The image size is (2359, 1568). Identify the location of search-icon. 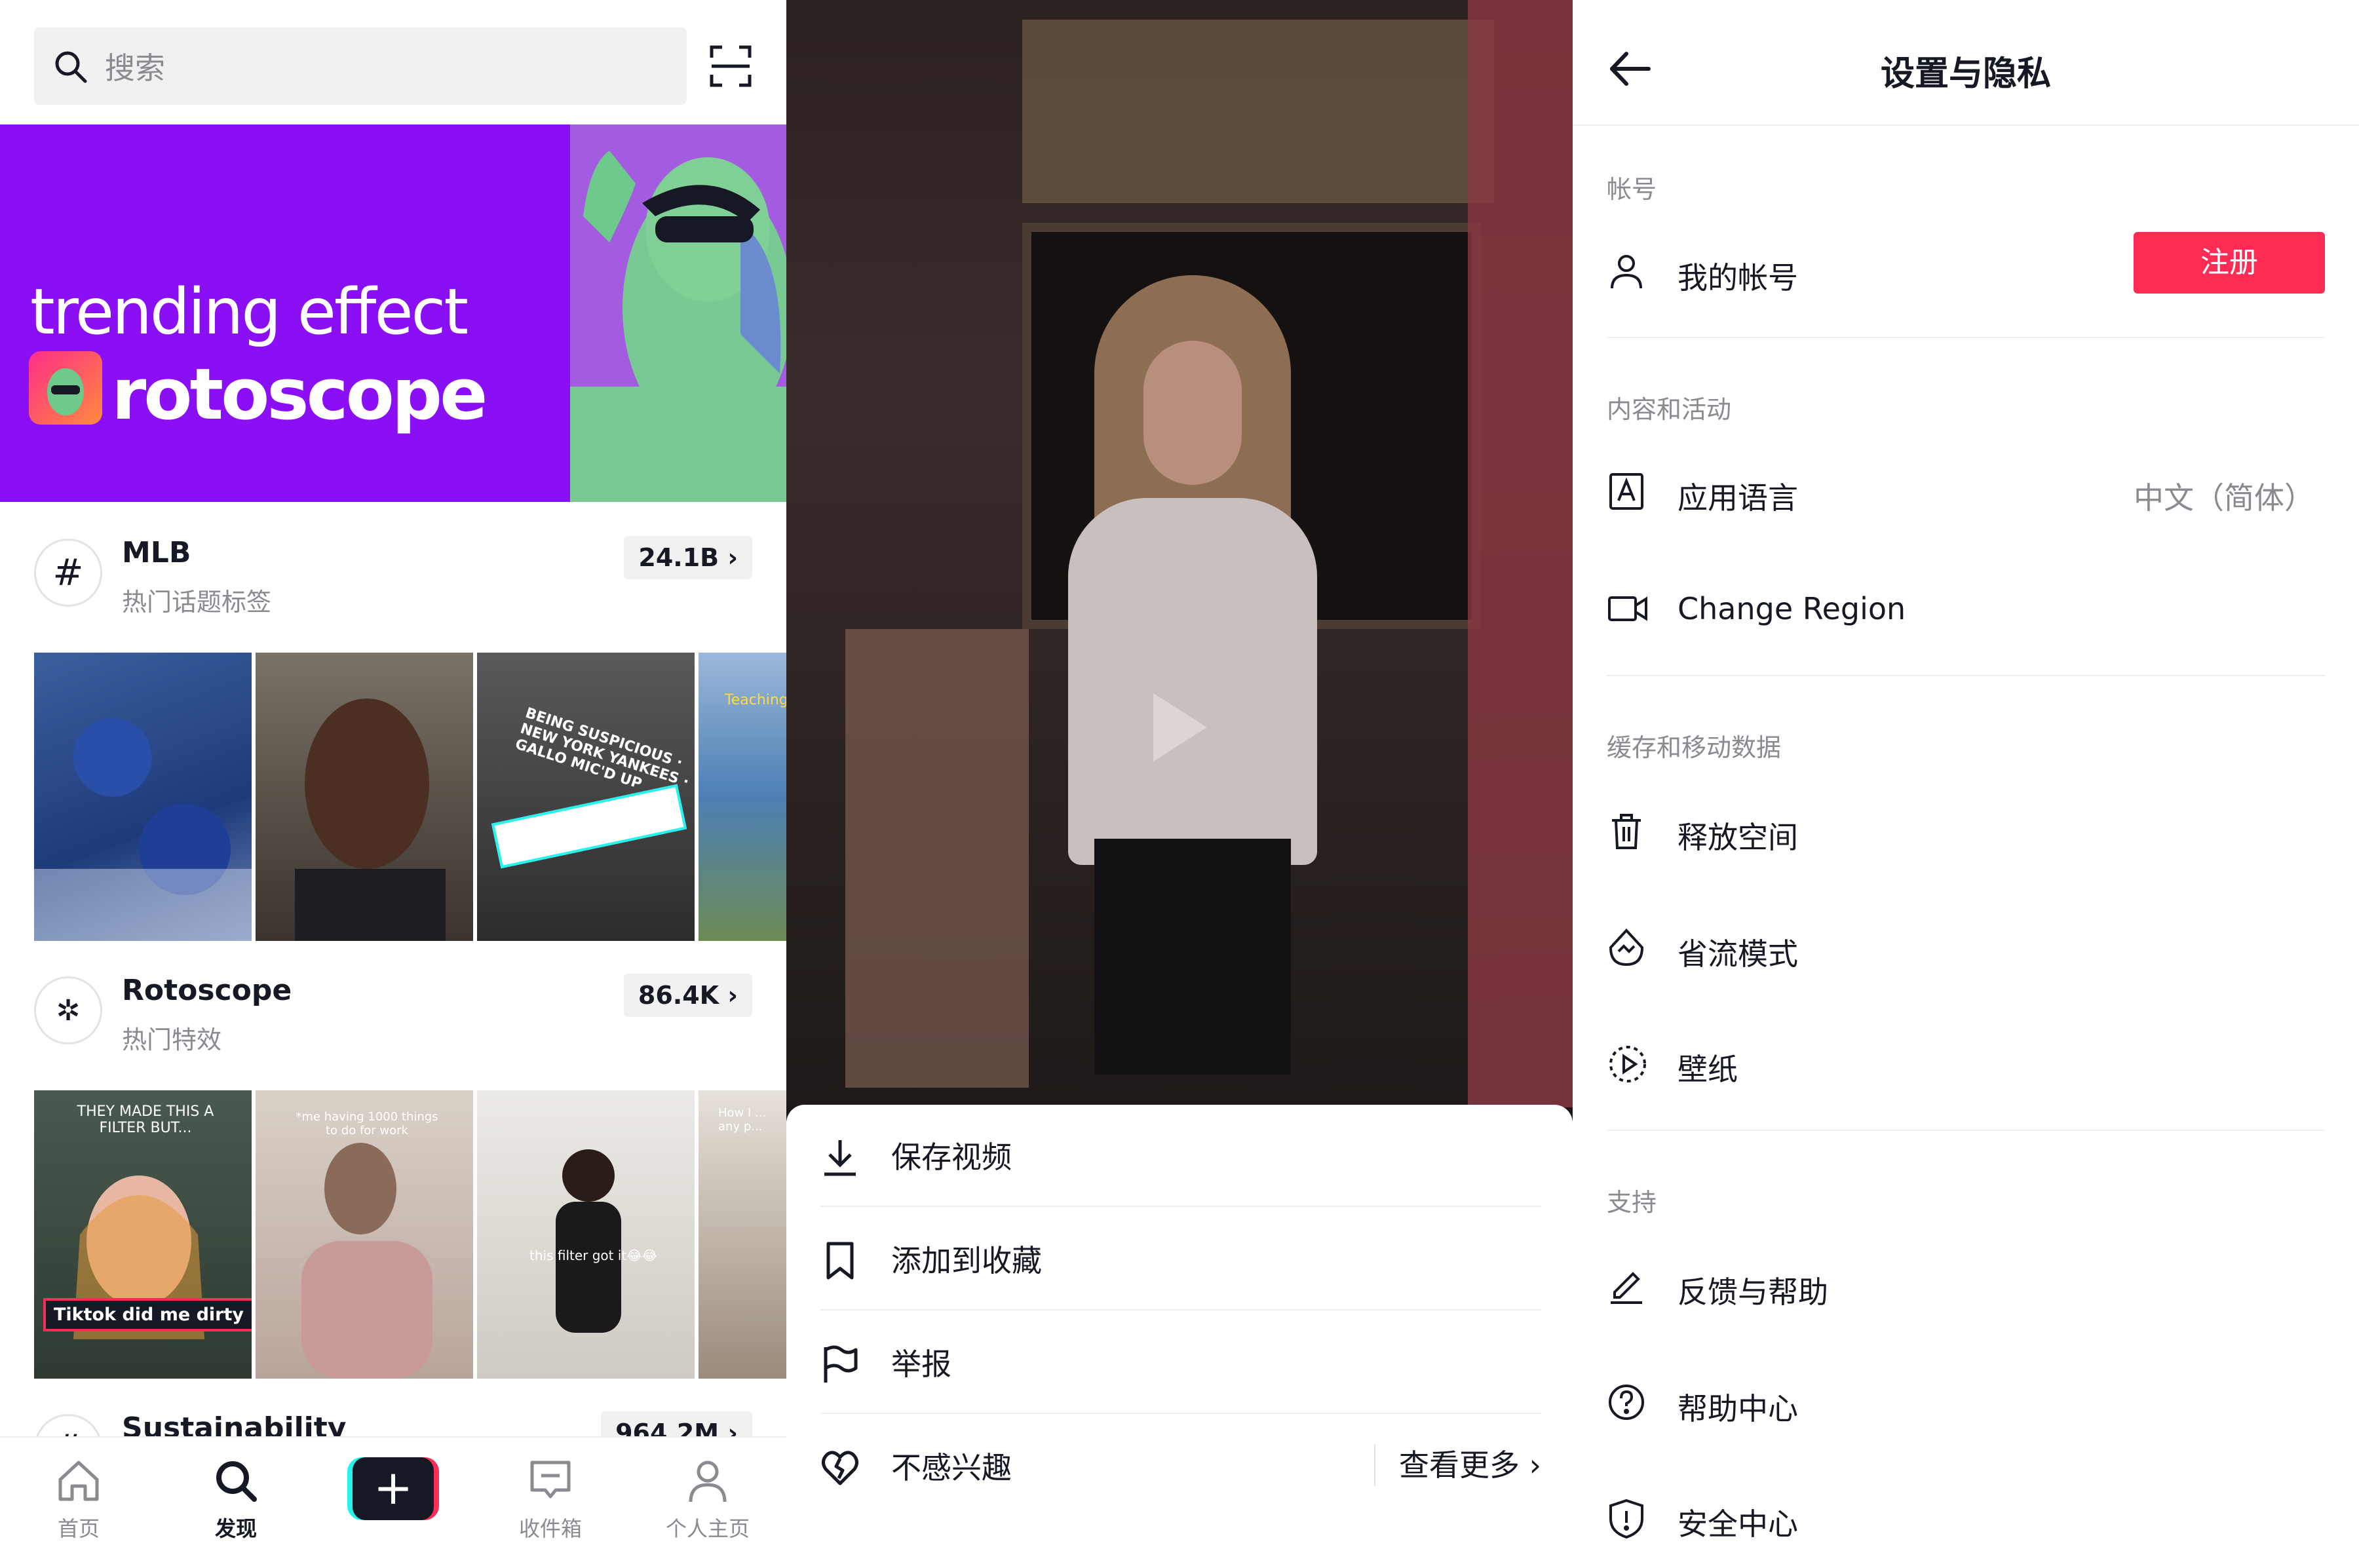
(236, 1482).